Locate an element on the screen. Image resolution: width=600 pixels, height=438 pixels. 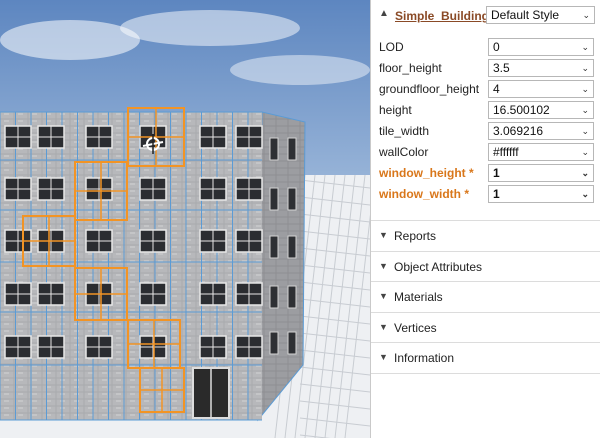
attribute-label: window_height * is located at coordinates (426, 173).